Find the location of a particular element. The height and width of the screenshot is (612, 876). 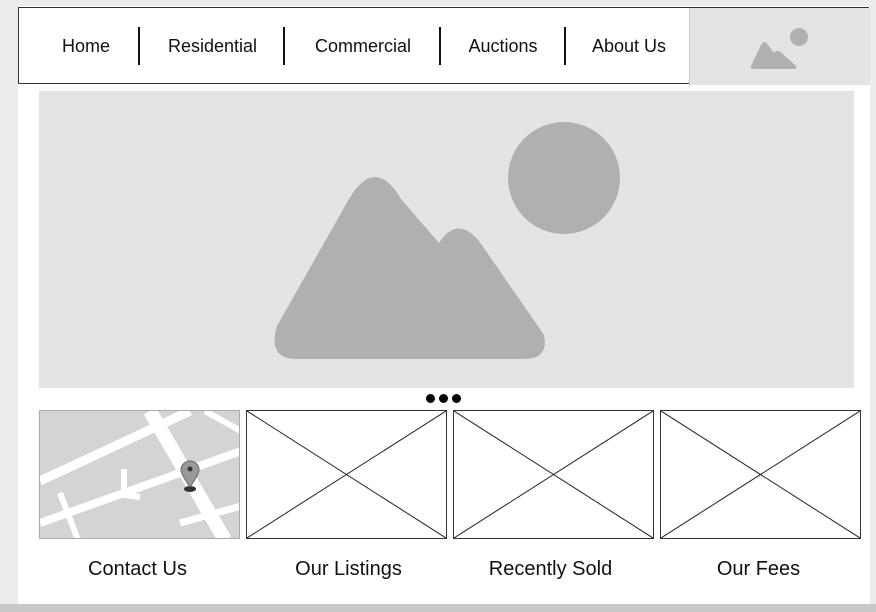

image-placeholder-icon is located at coordinates (779, 48).